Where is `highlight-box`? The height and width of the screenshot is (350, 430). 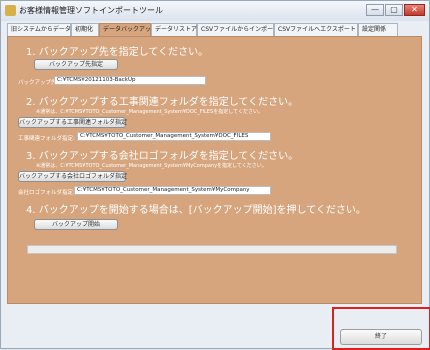 highlight-box is located at coordinates (381, 328).